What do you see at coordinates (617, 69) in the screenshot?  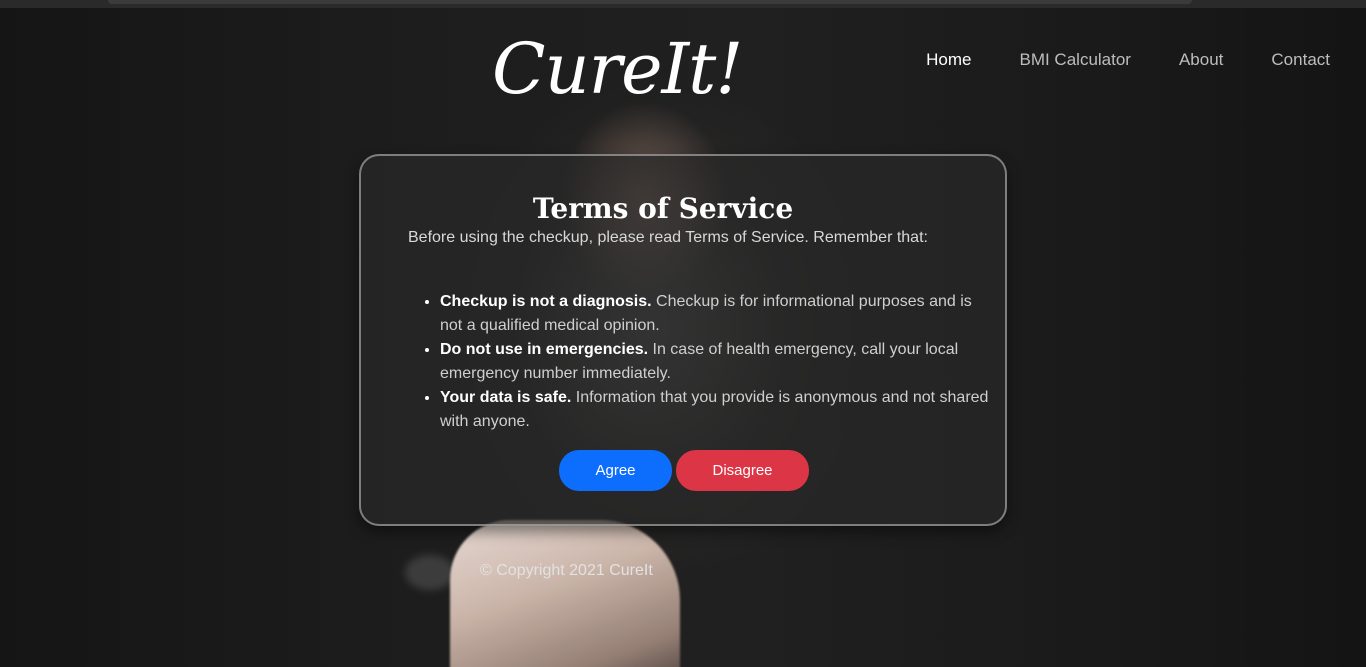 I see `site-logo: CureIt!` at bounding box center [617, 69].